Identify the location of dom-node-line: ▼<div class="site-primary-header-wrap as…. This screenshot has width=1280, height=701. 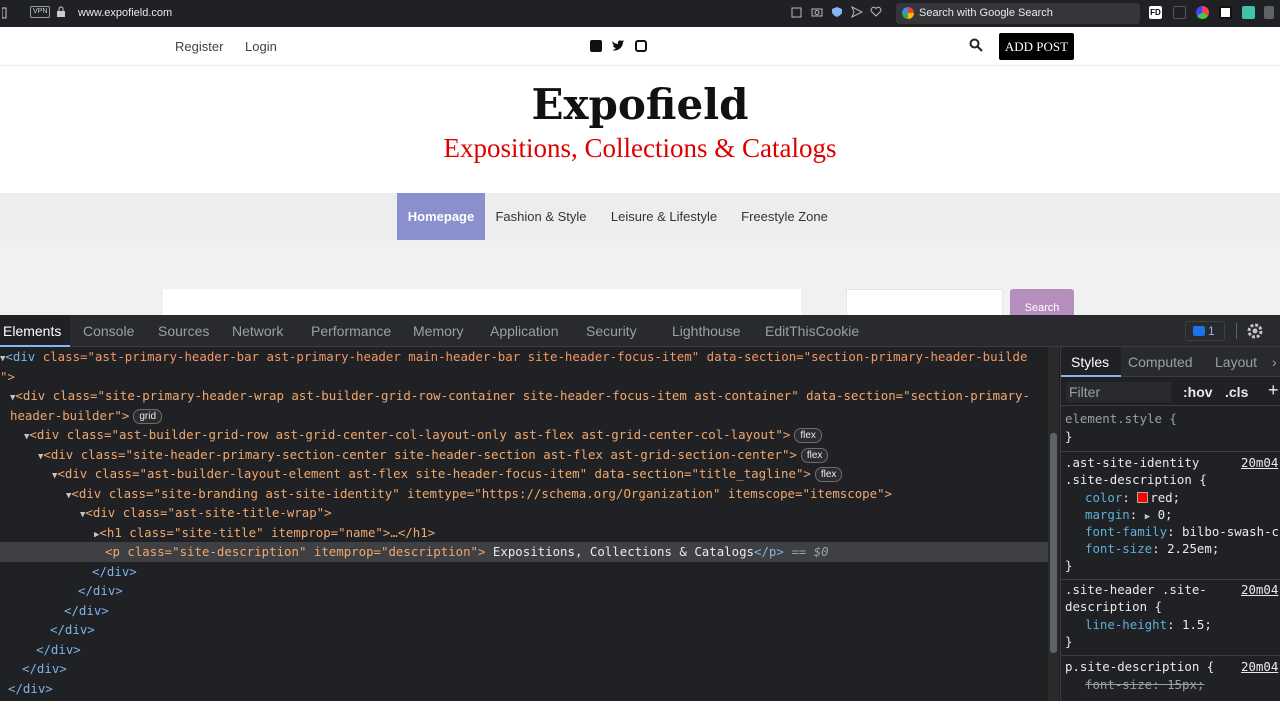
(524, 396).